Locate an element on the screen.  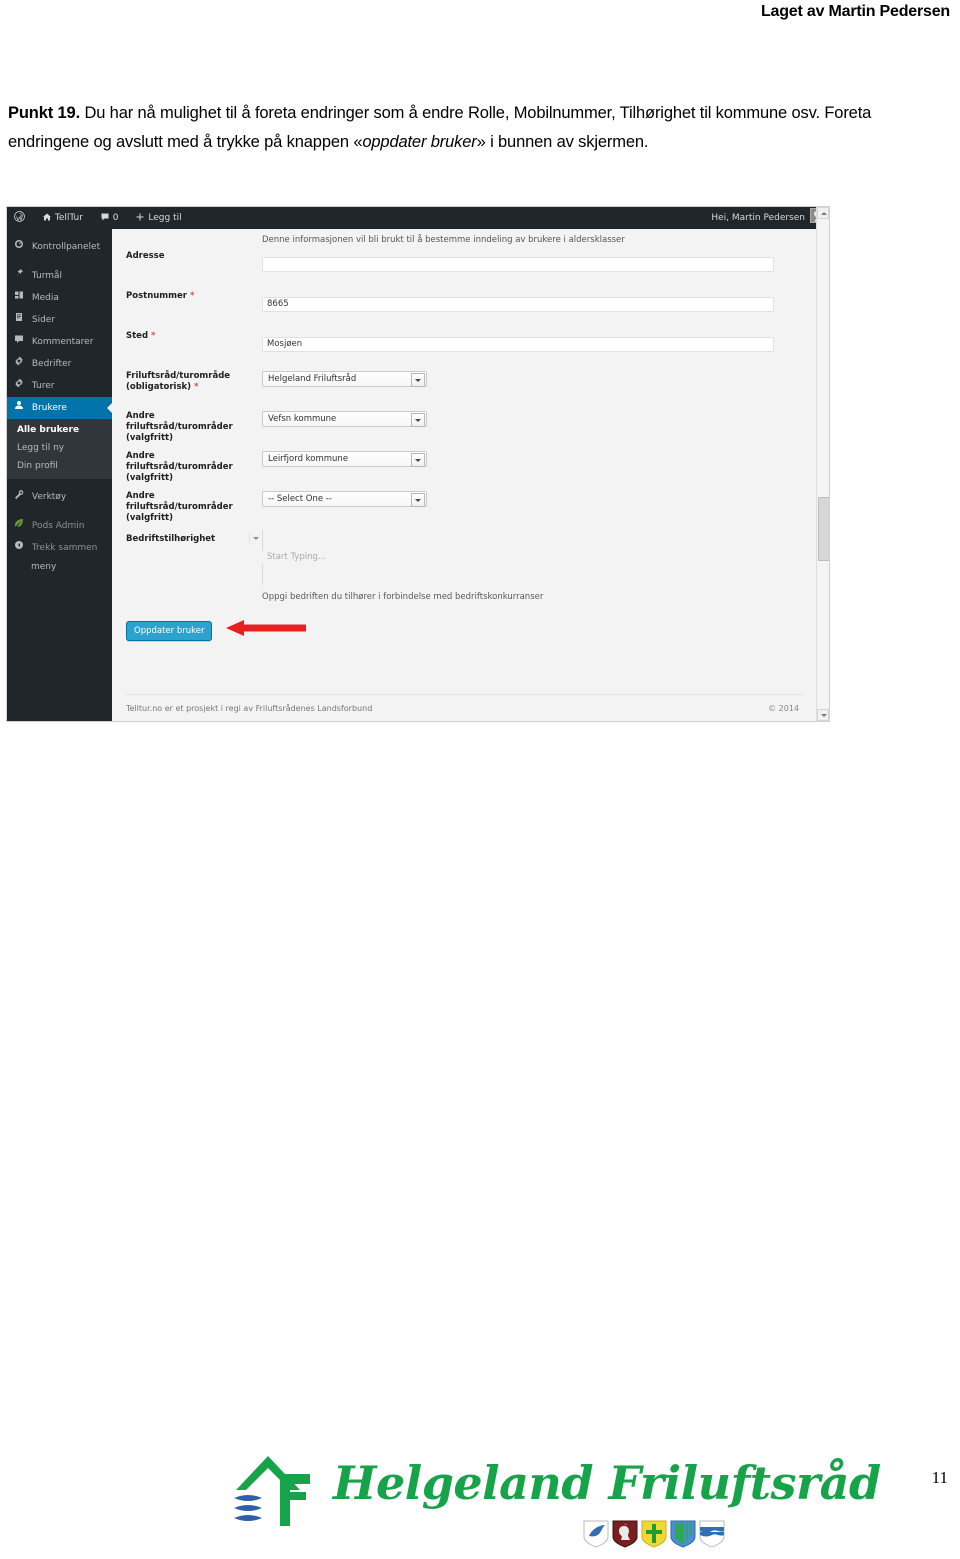
submenu-item-din-profil: Din profil is located at coordinates (59, 466).